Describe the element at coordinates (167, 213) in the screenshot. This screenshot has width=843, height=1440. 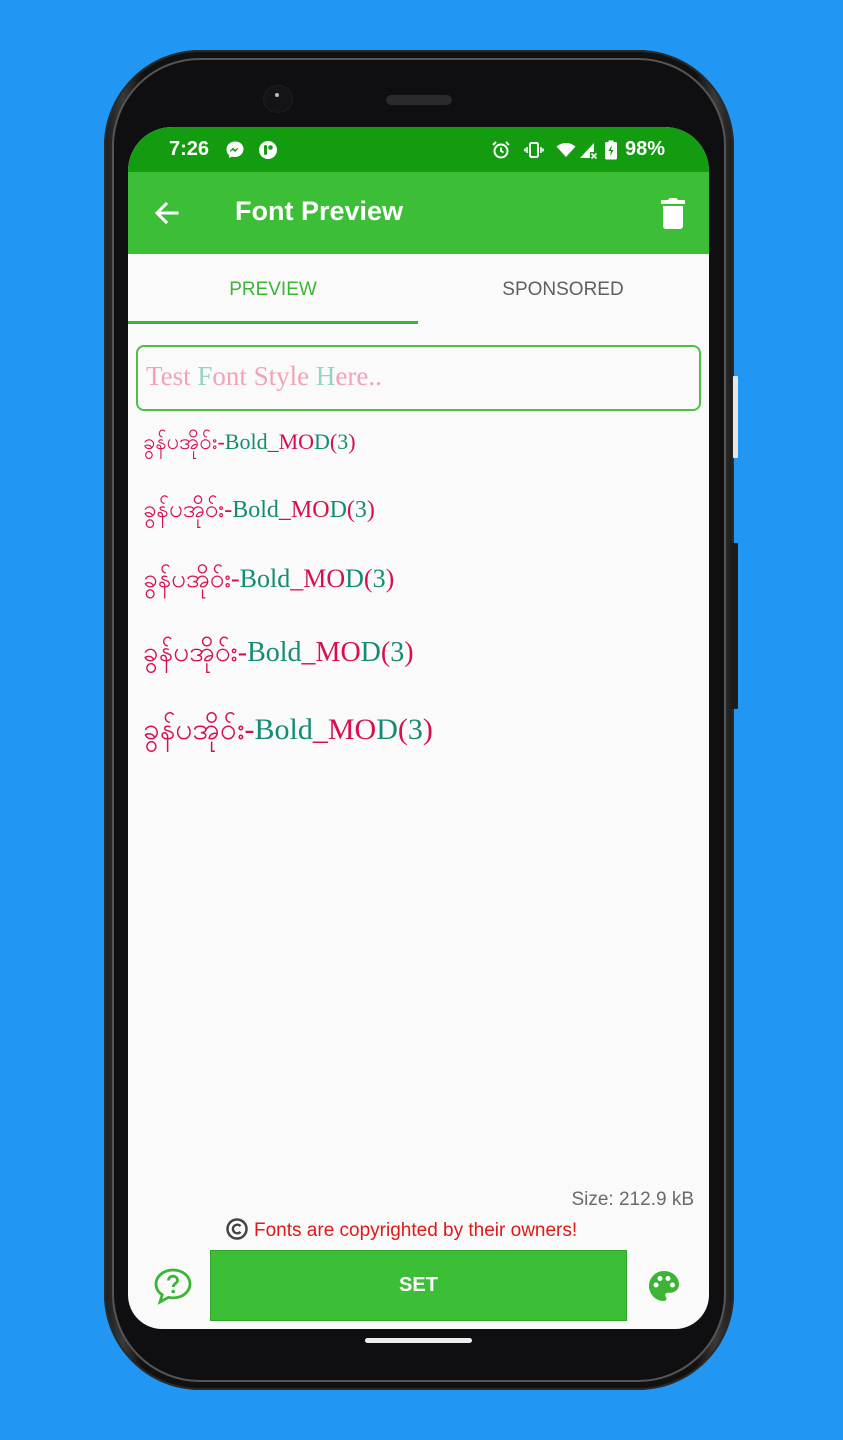
I see `arrow-left-icon` at that location.